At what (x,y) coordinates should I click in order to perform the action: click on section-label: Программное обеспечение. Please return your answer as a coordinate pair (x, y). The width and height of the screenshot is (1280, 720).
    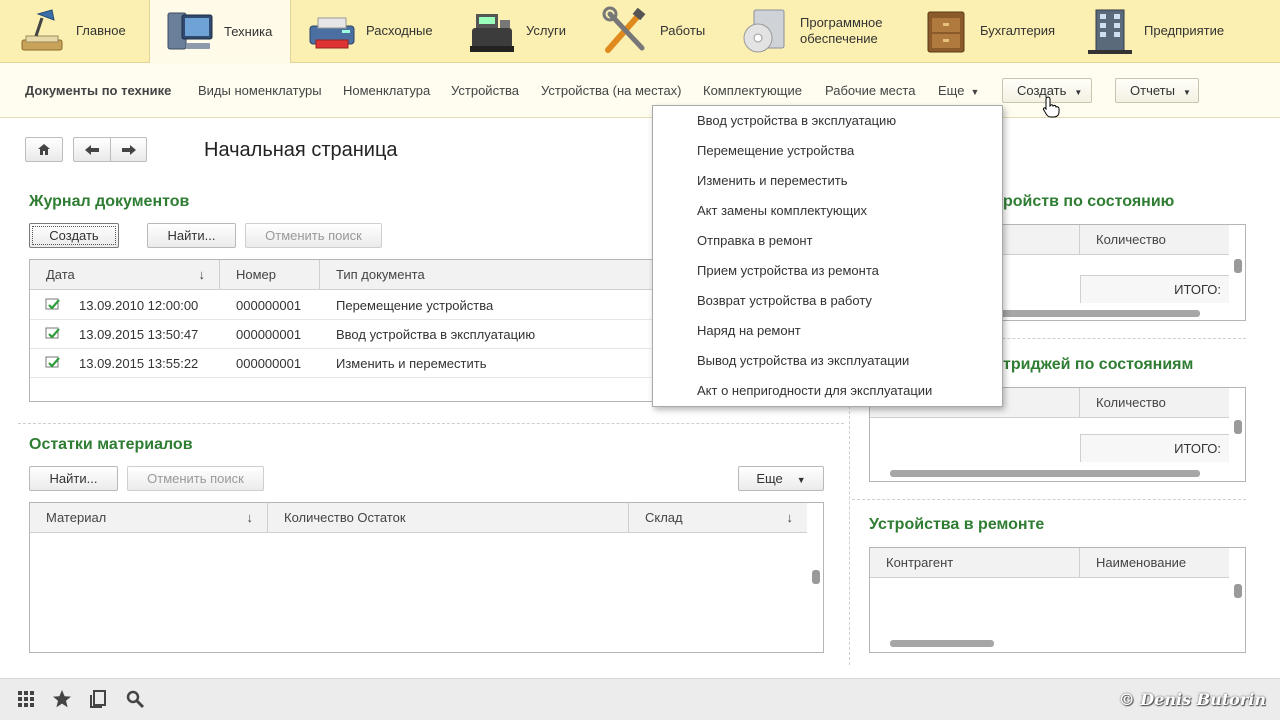
    Looking at the image, I should click on (841, 30).